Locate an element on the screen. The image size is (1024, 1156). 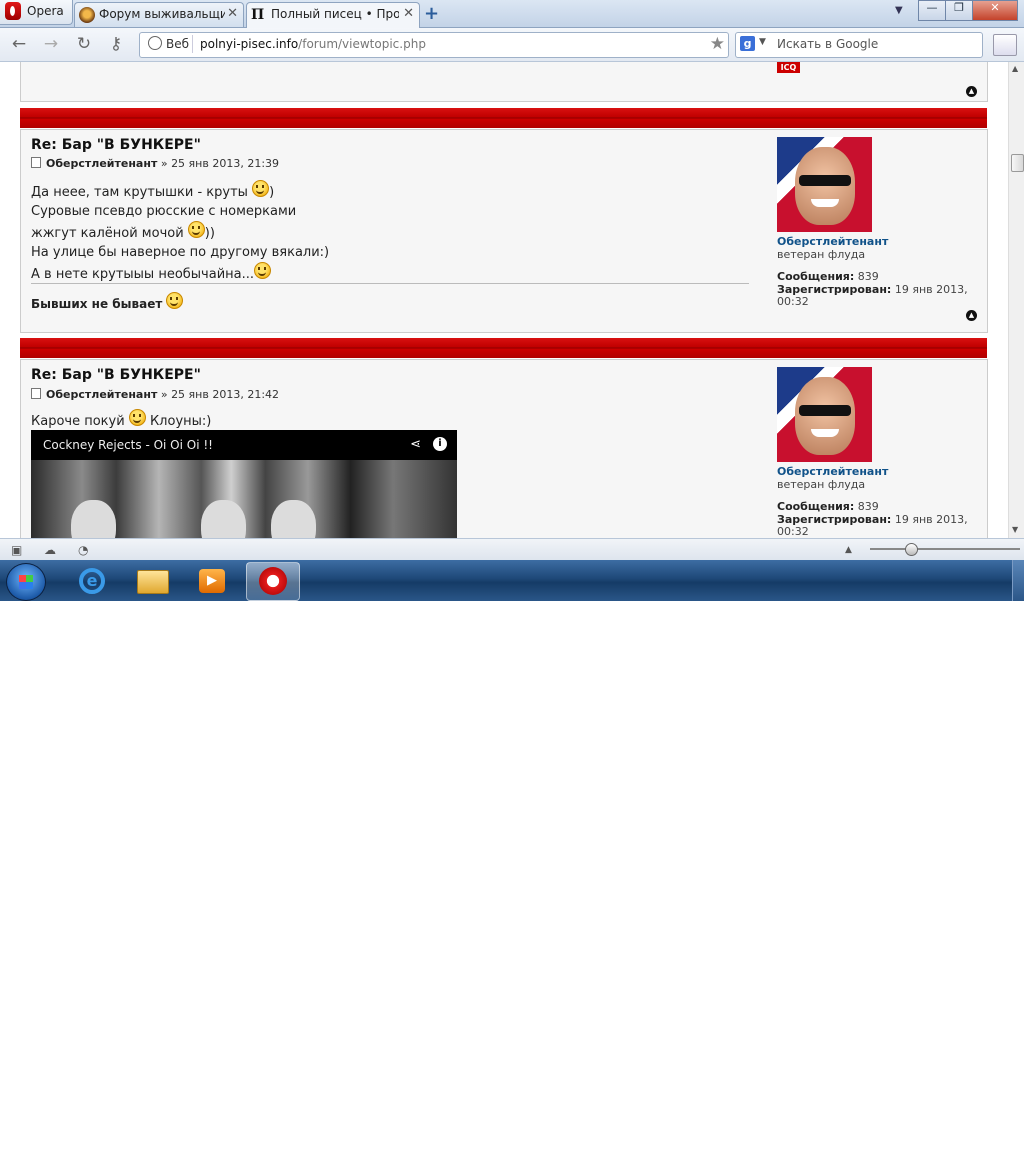
smile-smiley-icon is located at coordinates (137, 417).